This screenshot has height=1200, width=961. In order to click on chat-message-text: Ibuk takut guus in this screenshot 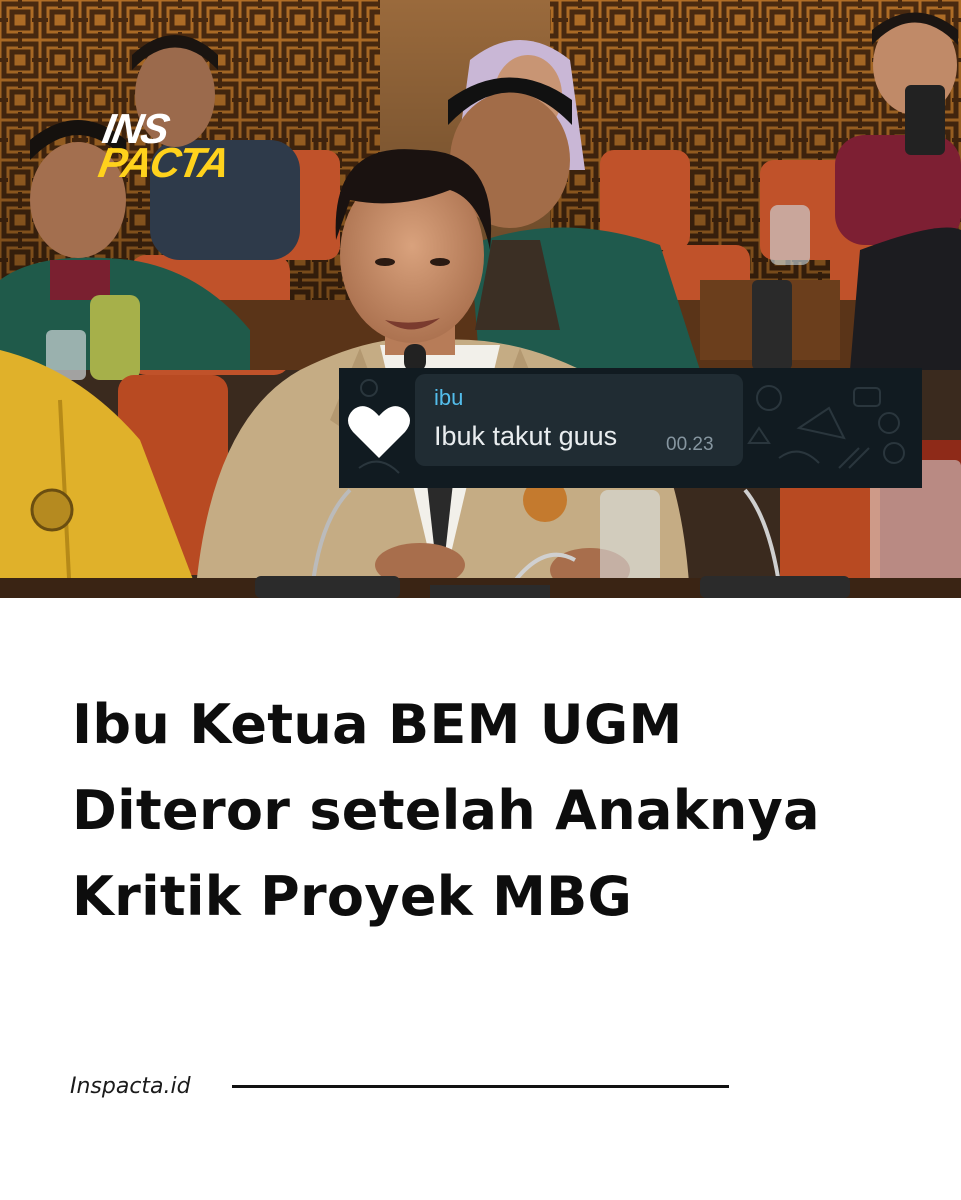, I will do `click(526, 436)`.